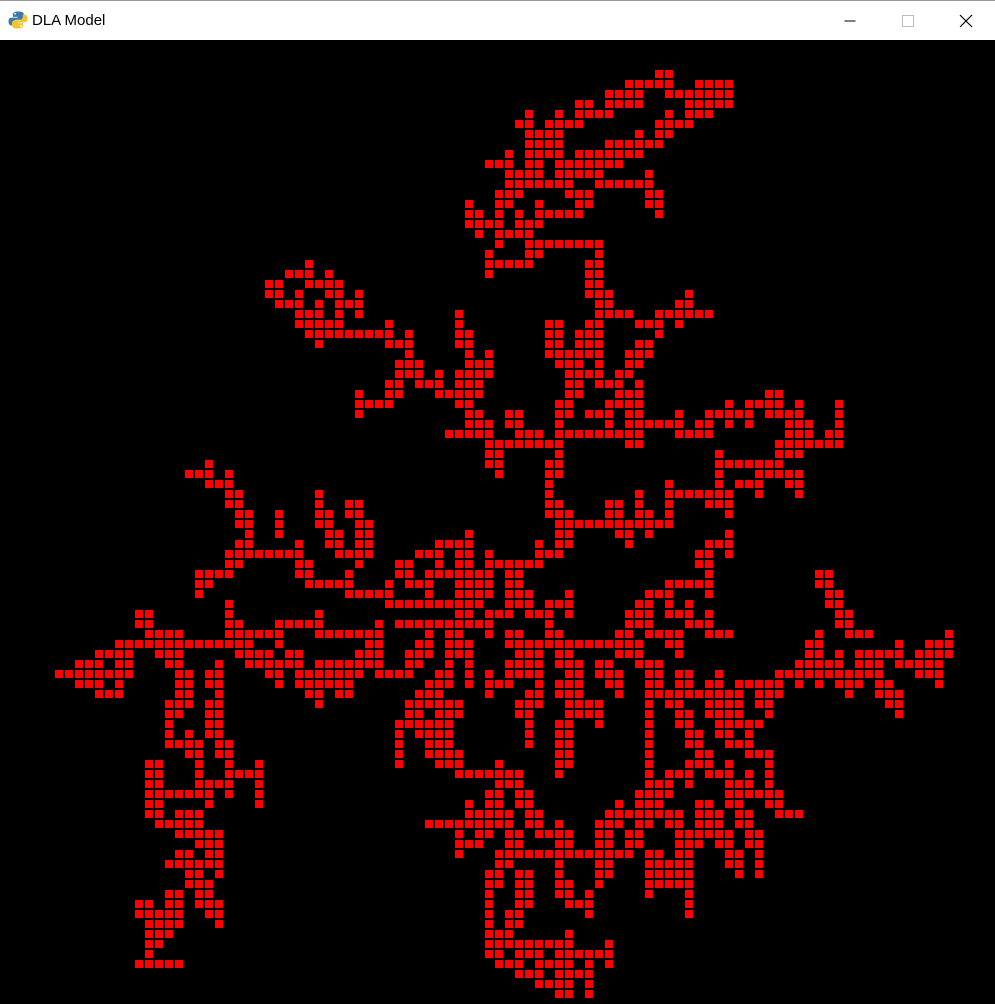  What do you see at coordinates (966, 21) in the screenshot?
I see `close-button` at bounding box center [966, 21].